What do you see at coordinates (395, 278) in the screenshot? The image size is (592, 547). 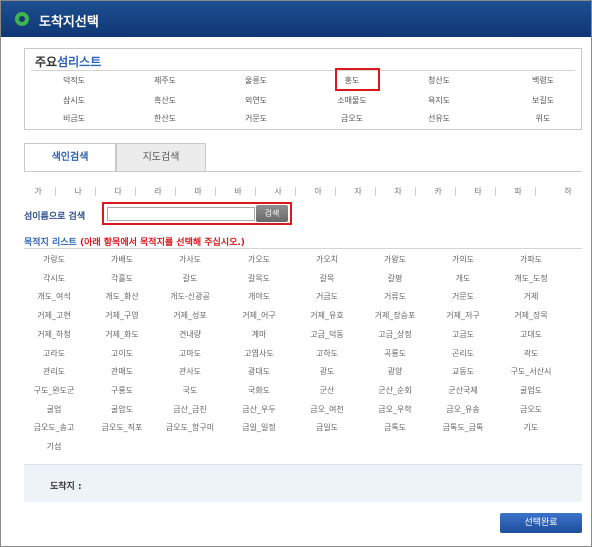 I see `destination-link: 갈평` at bounding box center [395, 278].